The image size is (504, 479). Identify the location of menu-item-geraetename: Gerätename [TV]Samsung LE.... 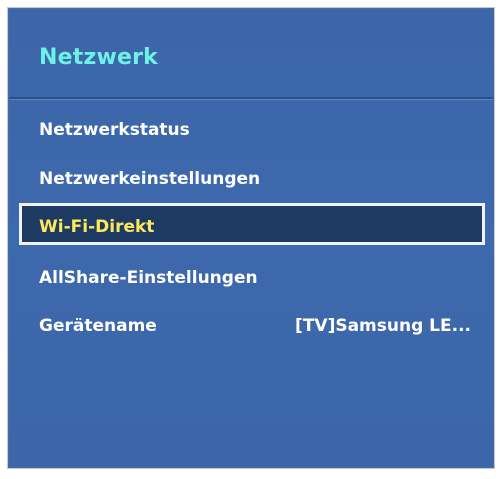
(255, 326).